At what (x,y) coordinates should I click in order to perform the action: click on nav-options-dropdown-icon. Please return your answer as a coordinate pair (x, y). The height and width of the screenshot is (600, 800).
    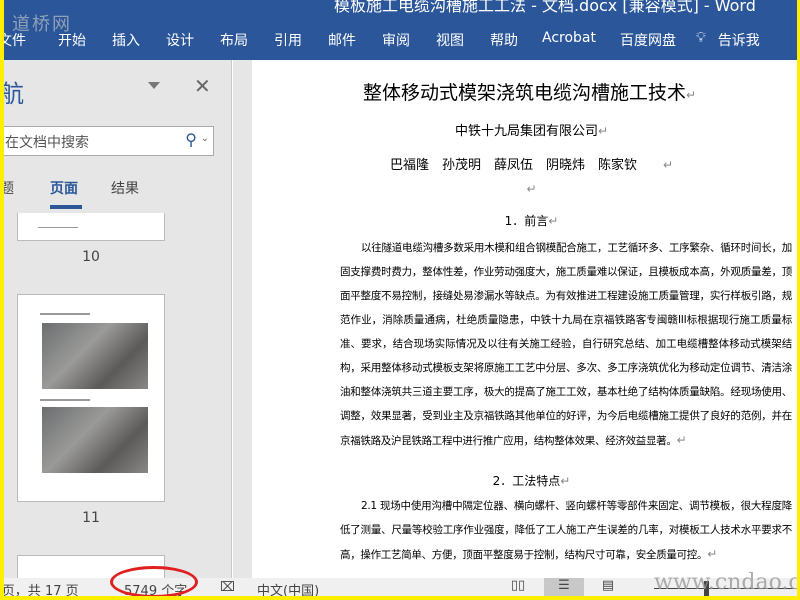
    Looking at the image, I should click on (154, 85).